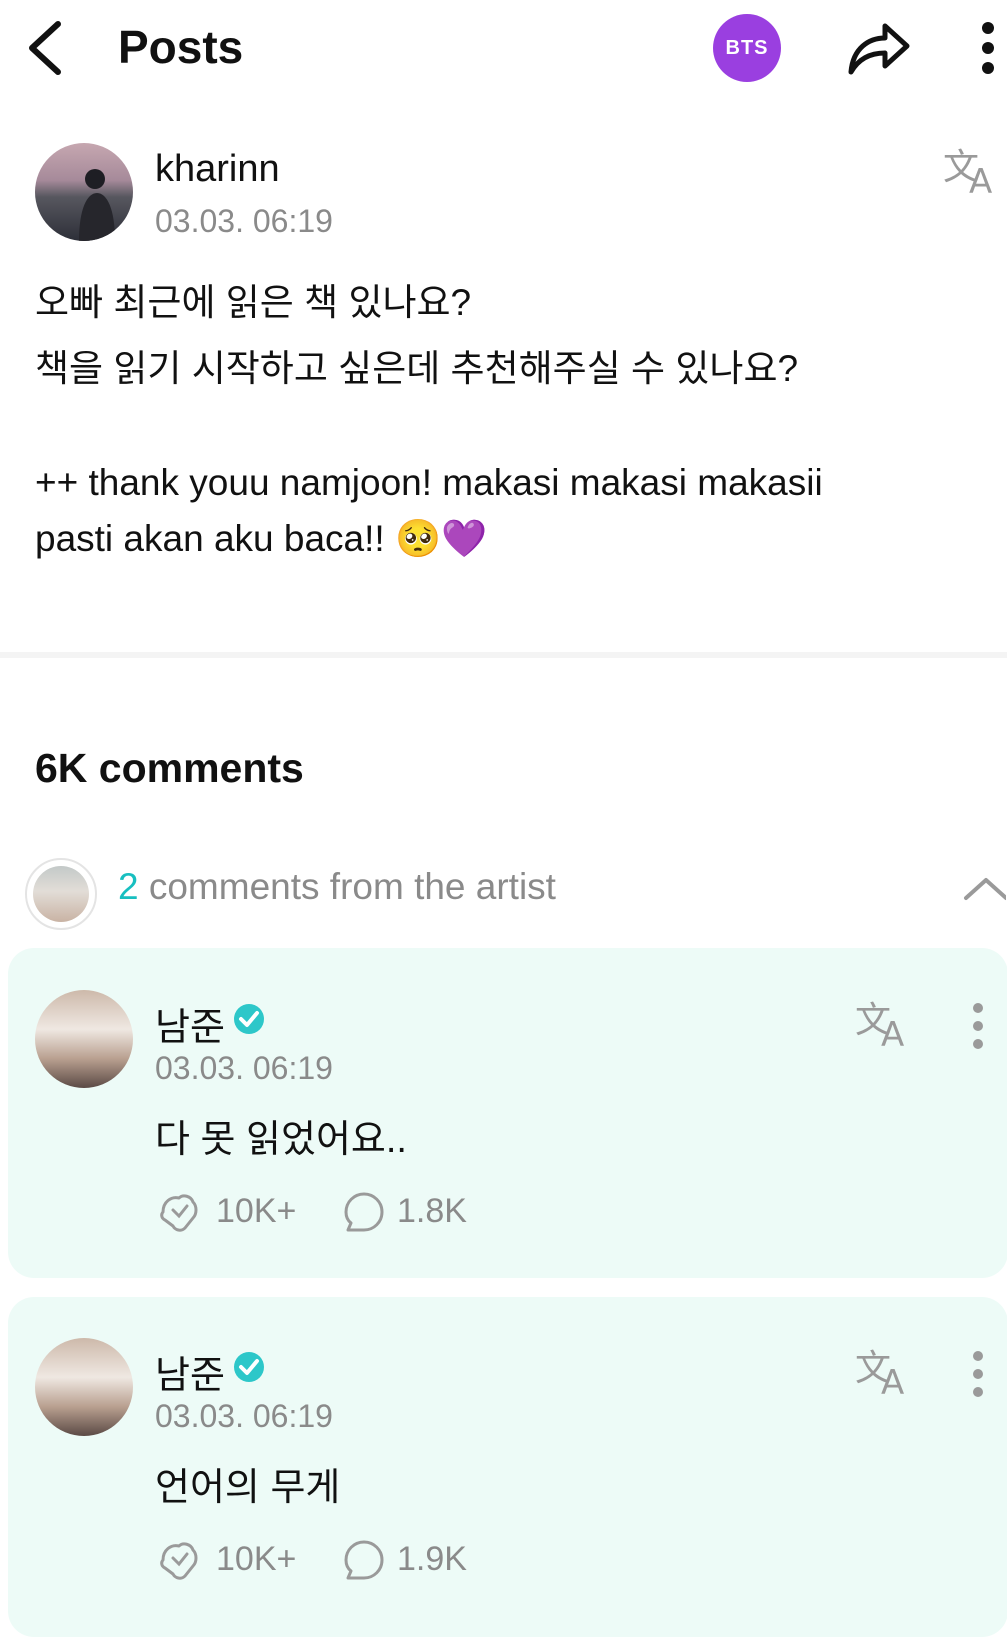 The height and width of the screenshot is (1648, 1007). What do you see at coordinates (61, 894) in the screenshot?
I see `artist-avatar` at bounding box center [61, 894].